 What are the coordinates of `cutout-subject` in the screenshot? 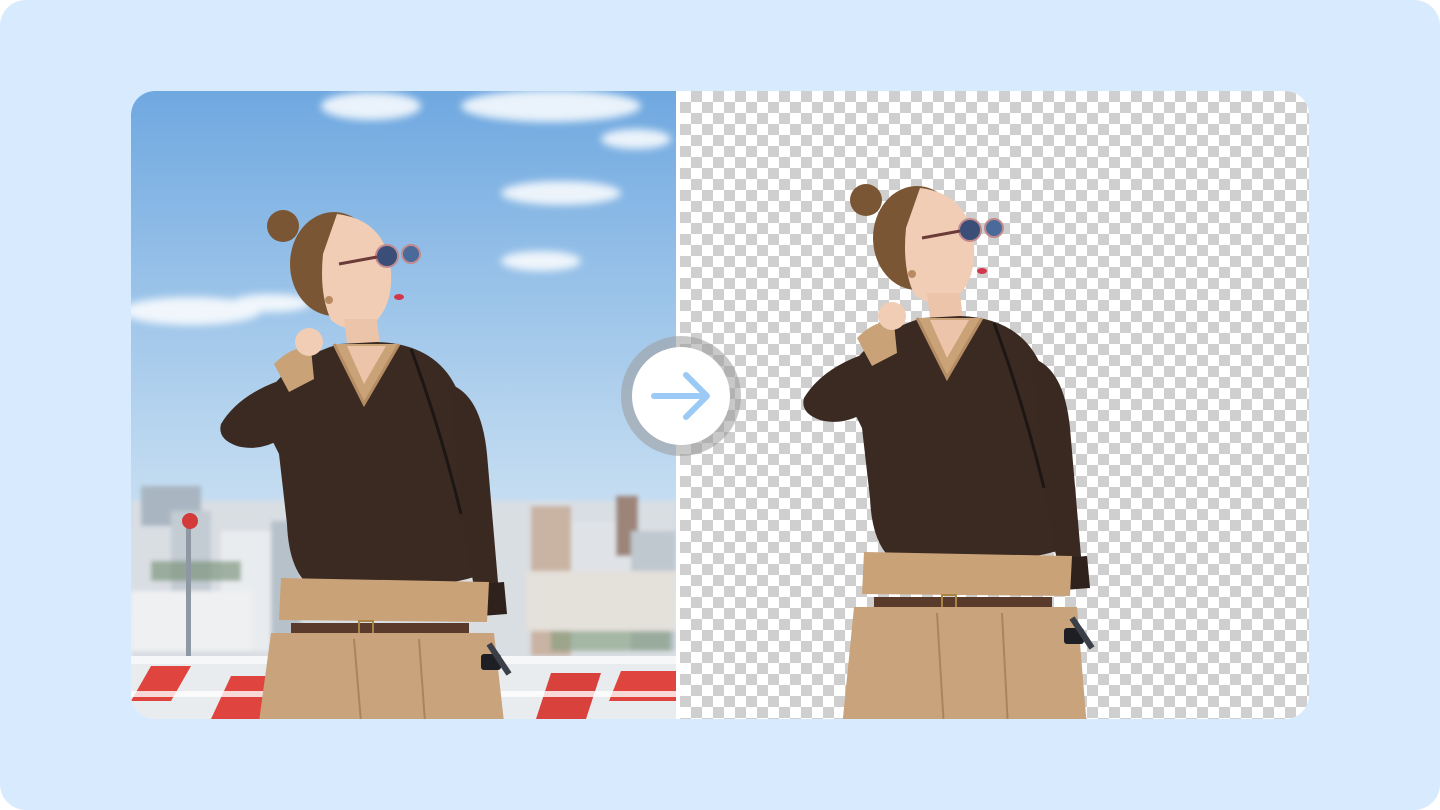 It's located at (949, 451).